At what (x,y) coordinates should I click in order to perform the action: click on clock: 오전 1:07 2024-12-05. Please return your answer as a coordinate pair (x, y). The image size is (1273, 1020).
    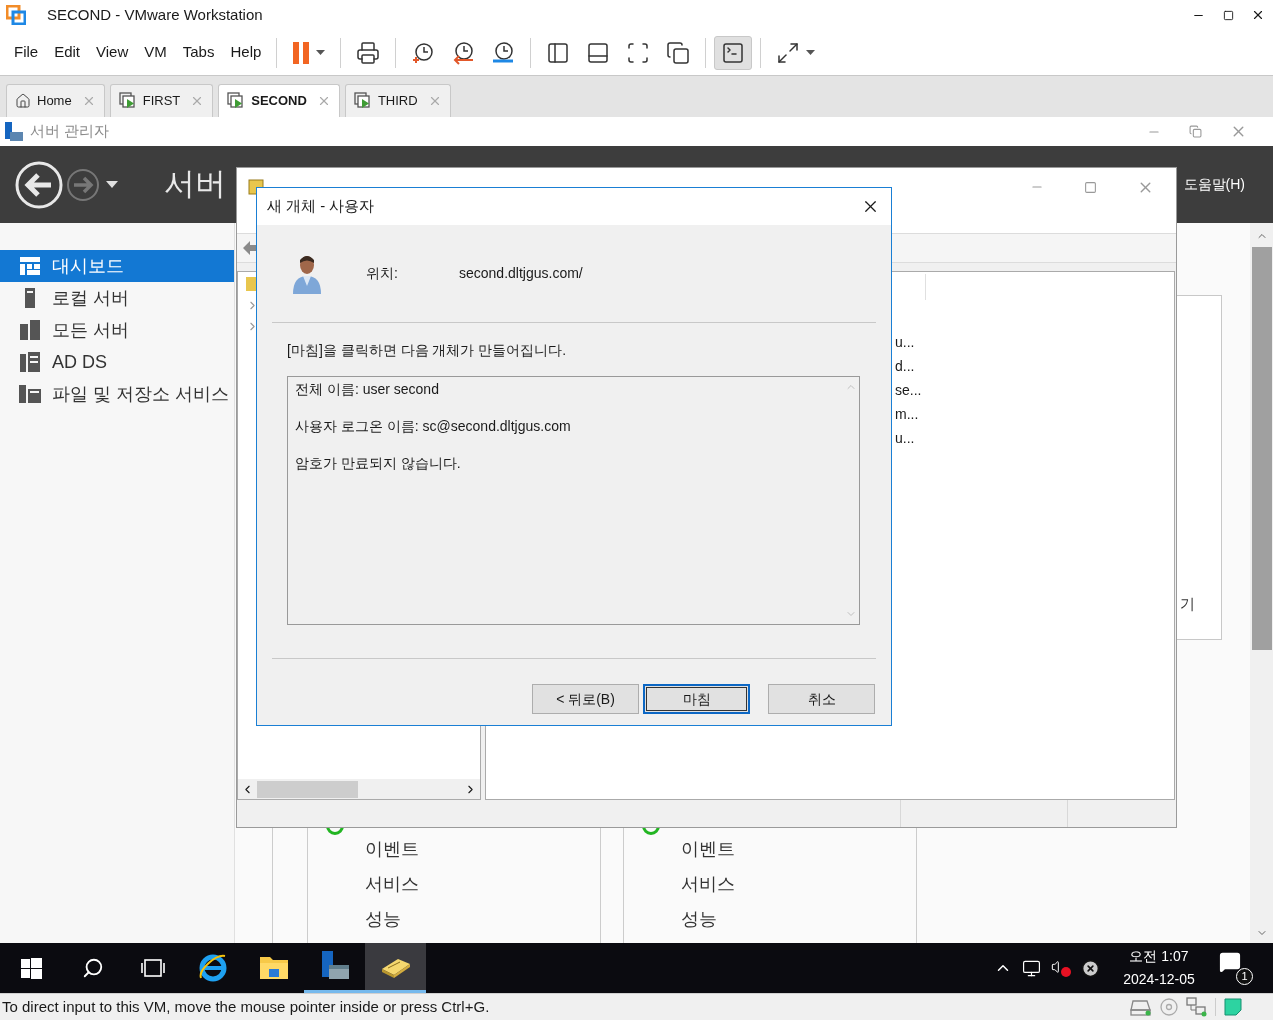
    Looking at the image, I should click on (1159, 968).